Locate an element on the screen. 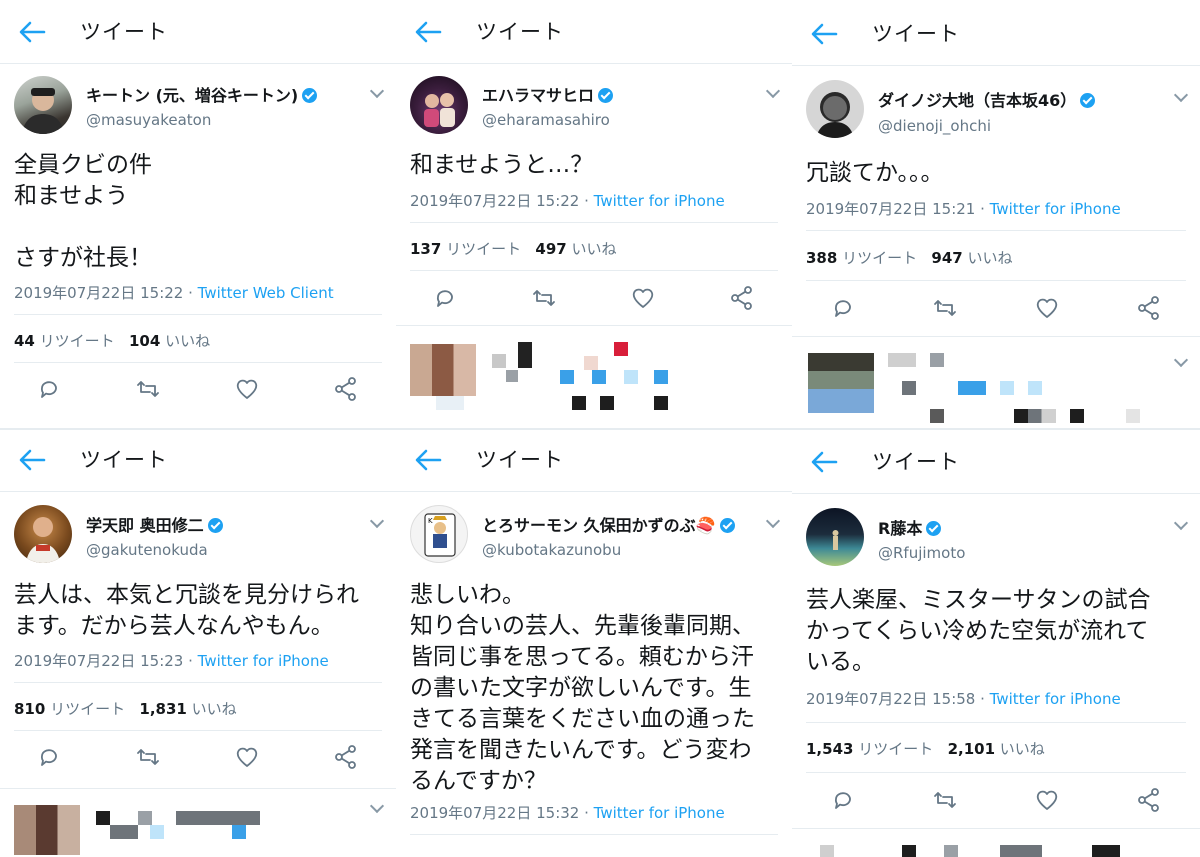 The width and height of the screenshot is (1200, 857). avatar-image is located at coordinates (43, 111).